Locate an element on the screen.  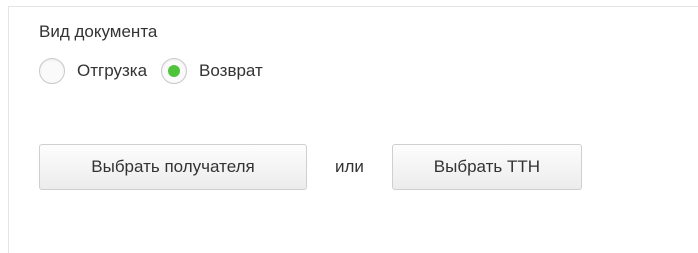
document-type-radio-group: Отгрузка Возврат is located at coordinates (158, 71).